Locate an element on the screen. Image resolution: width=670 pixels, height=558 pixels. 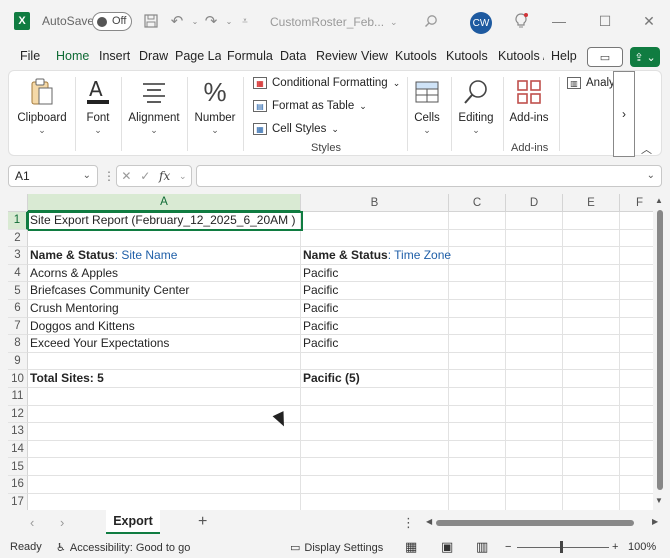
tab-view: View is located at coordinates (374, 56).